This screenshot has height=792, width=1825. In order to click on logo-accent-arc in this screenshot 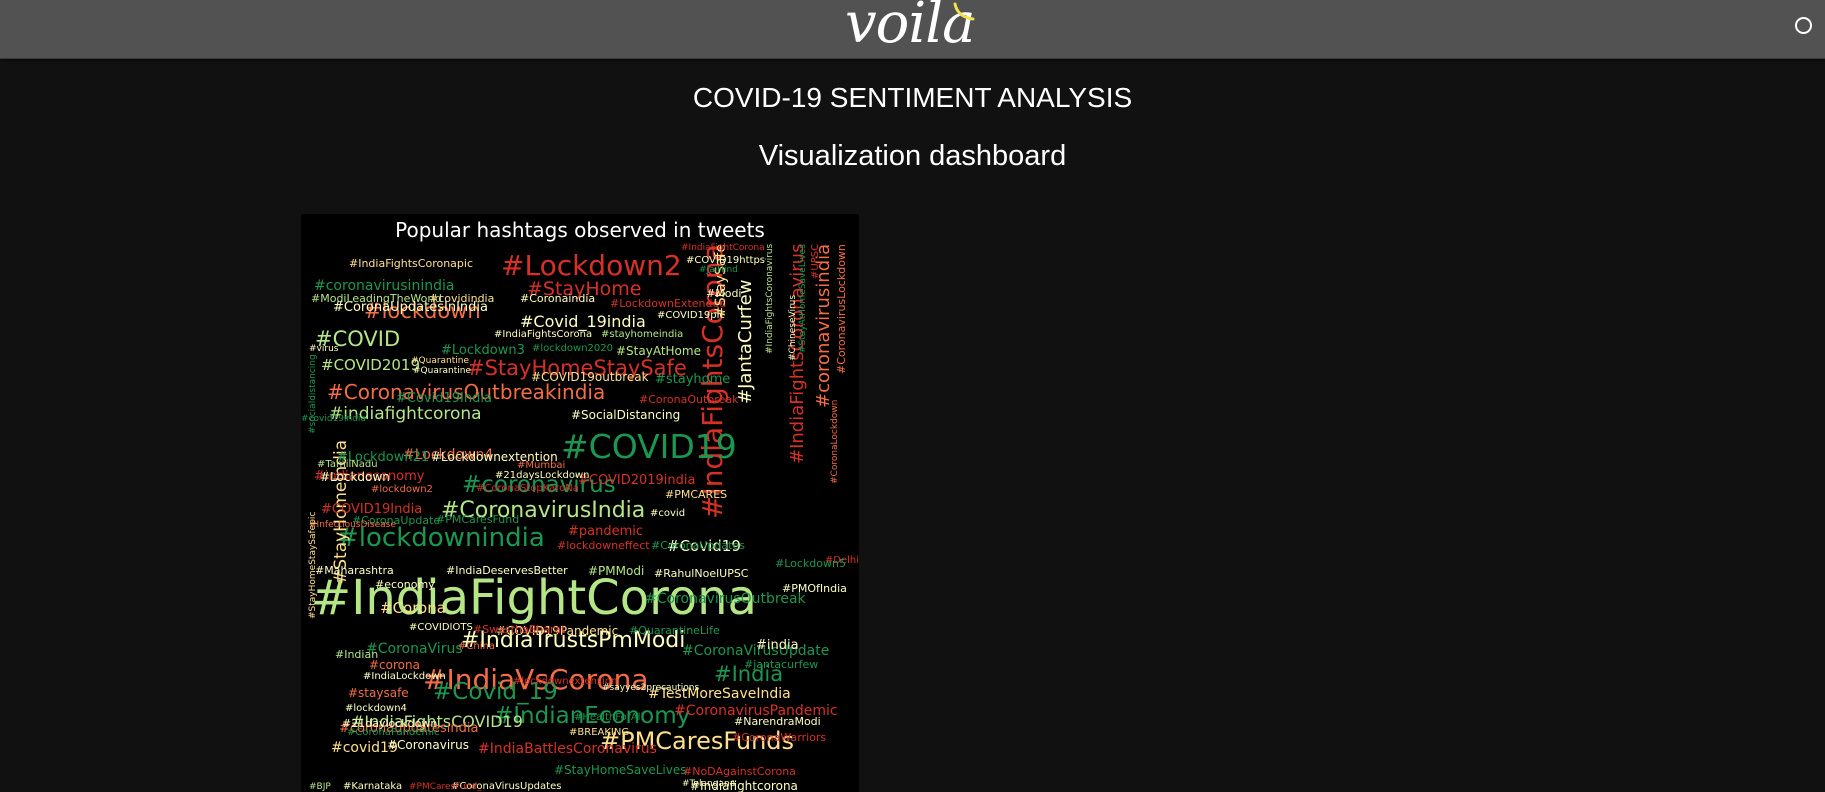, I will do `click(964, 11)`.